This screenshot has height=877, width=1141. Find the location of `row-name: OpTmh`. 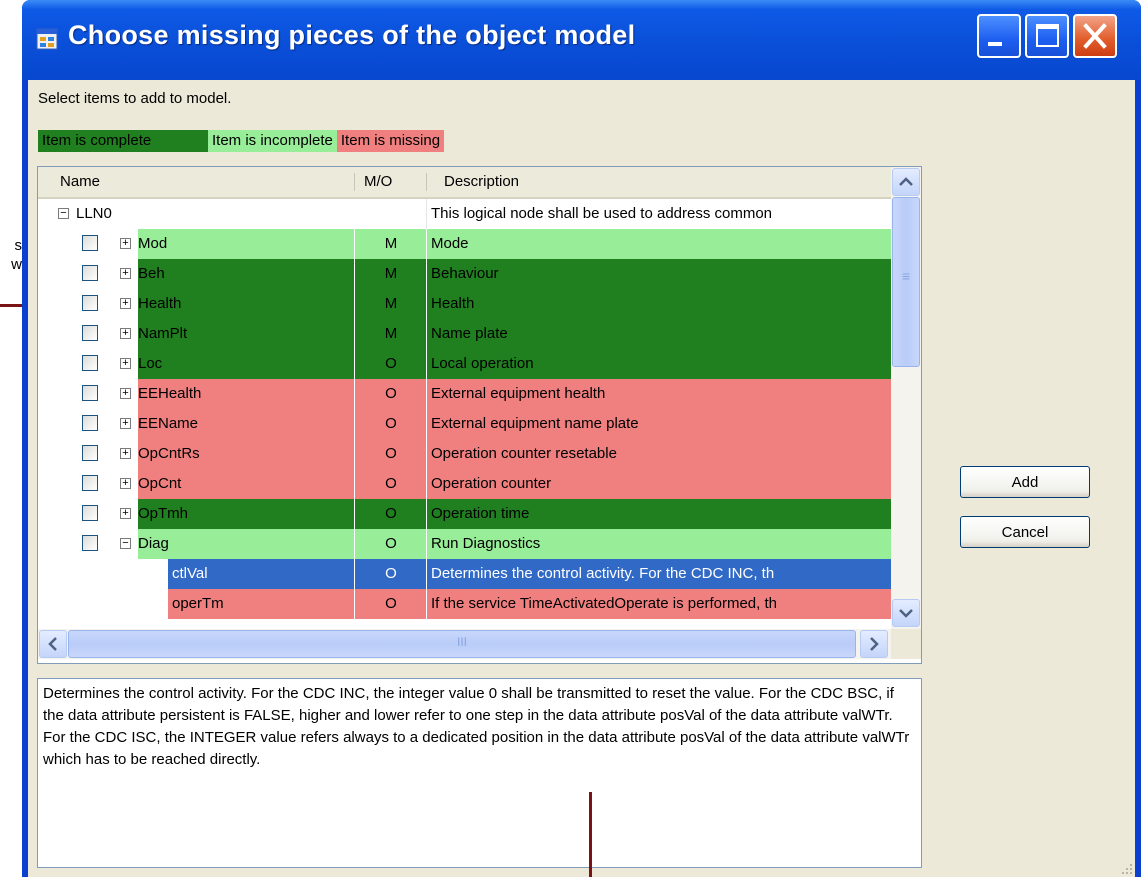

row-name: OpTmh is located at coordinates (246, 514).